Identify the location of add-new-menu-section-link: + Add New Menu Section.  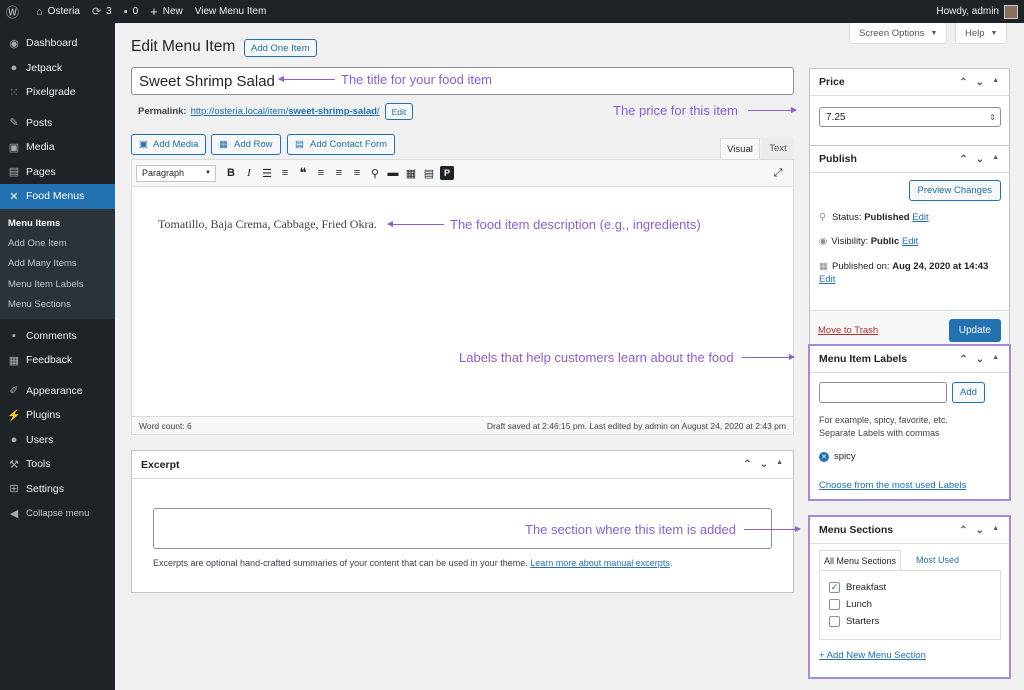
(872, 655).